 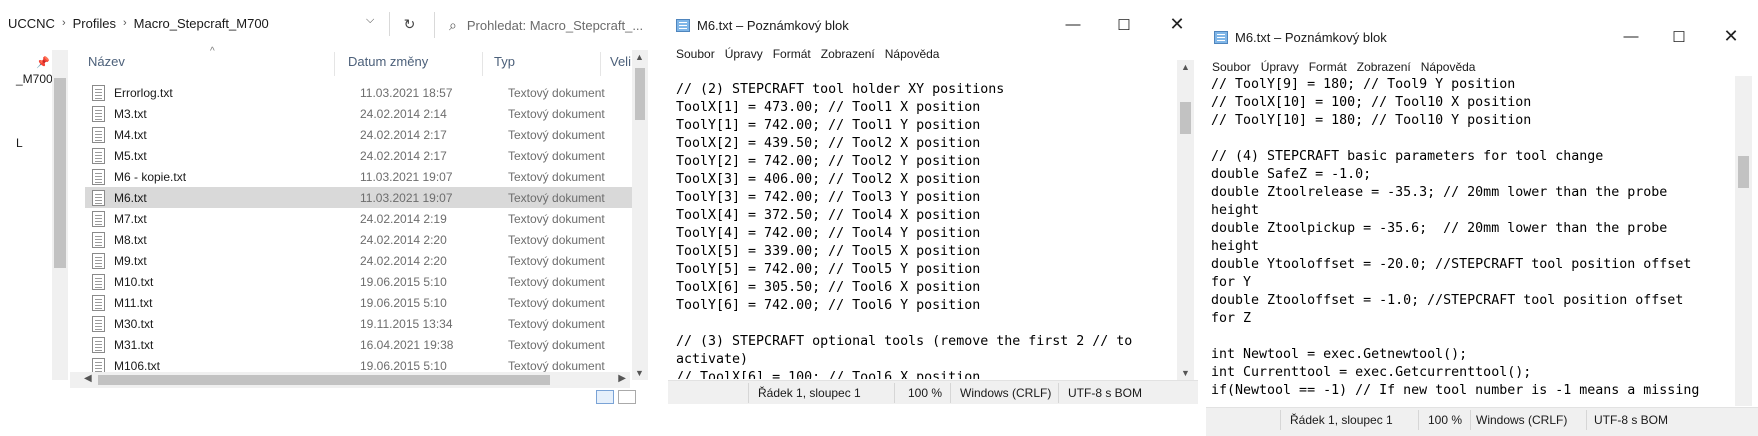 I want to click on window-title-text: M6.txt – Poznámkový blok, so click(x=773, y=25).